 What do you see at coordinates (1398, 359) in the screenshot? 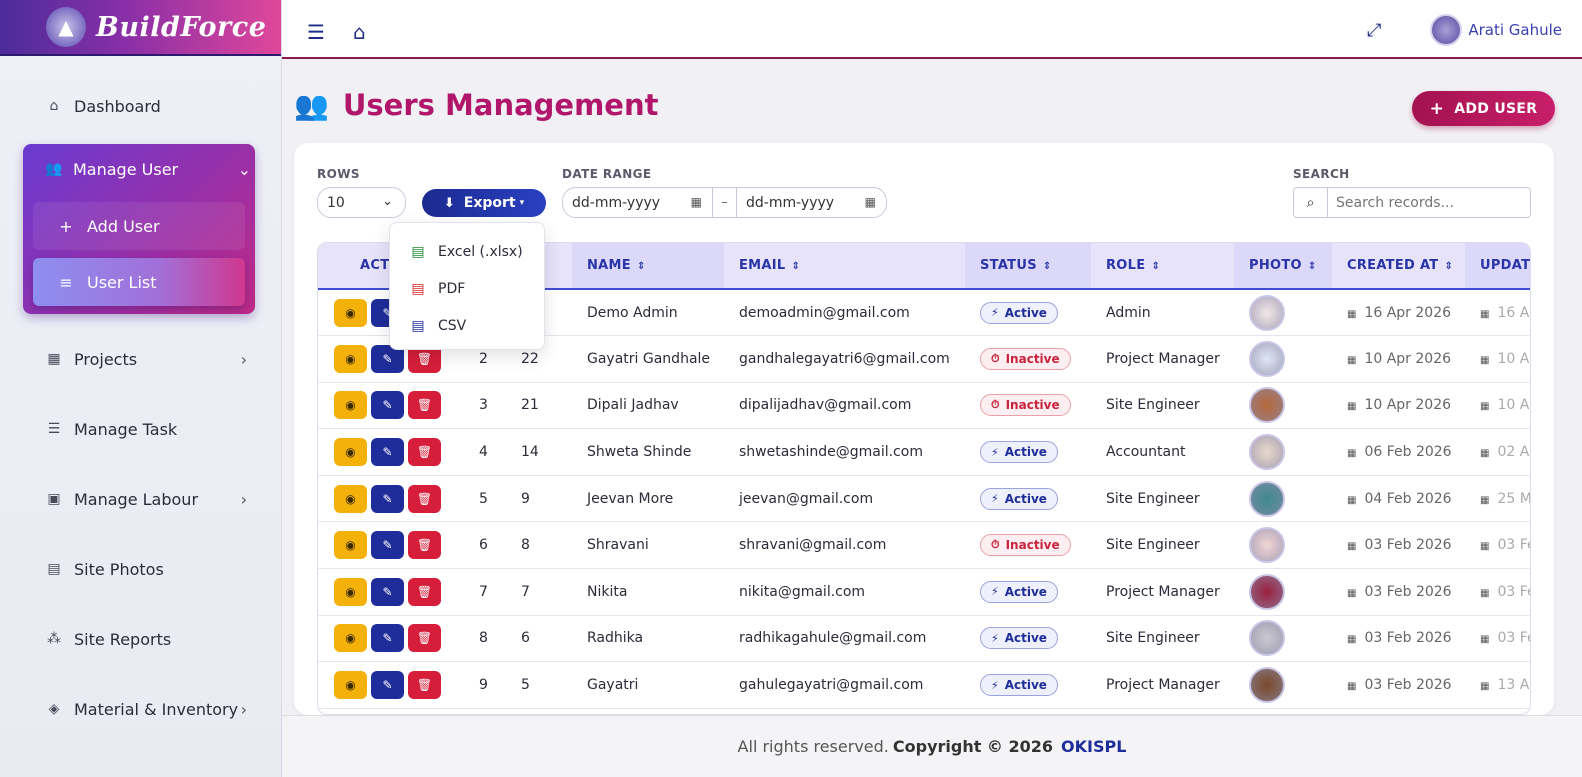
I see `created-at-cell: ▦ 10 Apr 2026` at bounding box center [1398, 359].